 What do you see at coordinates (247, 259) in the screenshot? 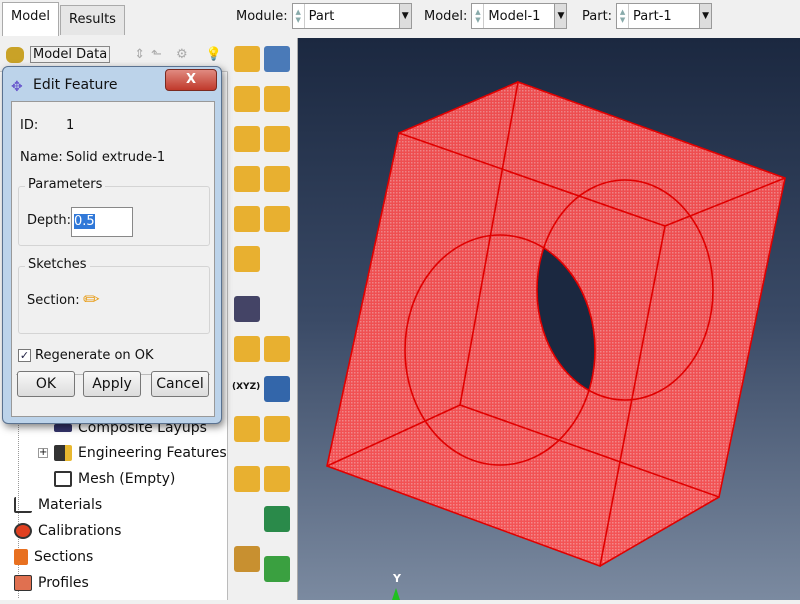
I see `sketch-icon` at bounding box center [247, 259].